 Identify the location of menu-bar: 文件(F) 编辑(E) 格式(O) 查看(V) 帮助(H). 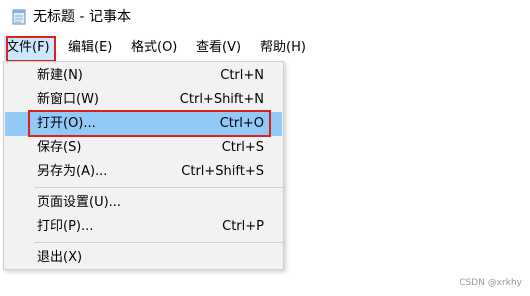
(265, 48).